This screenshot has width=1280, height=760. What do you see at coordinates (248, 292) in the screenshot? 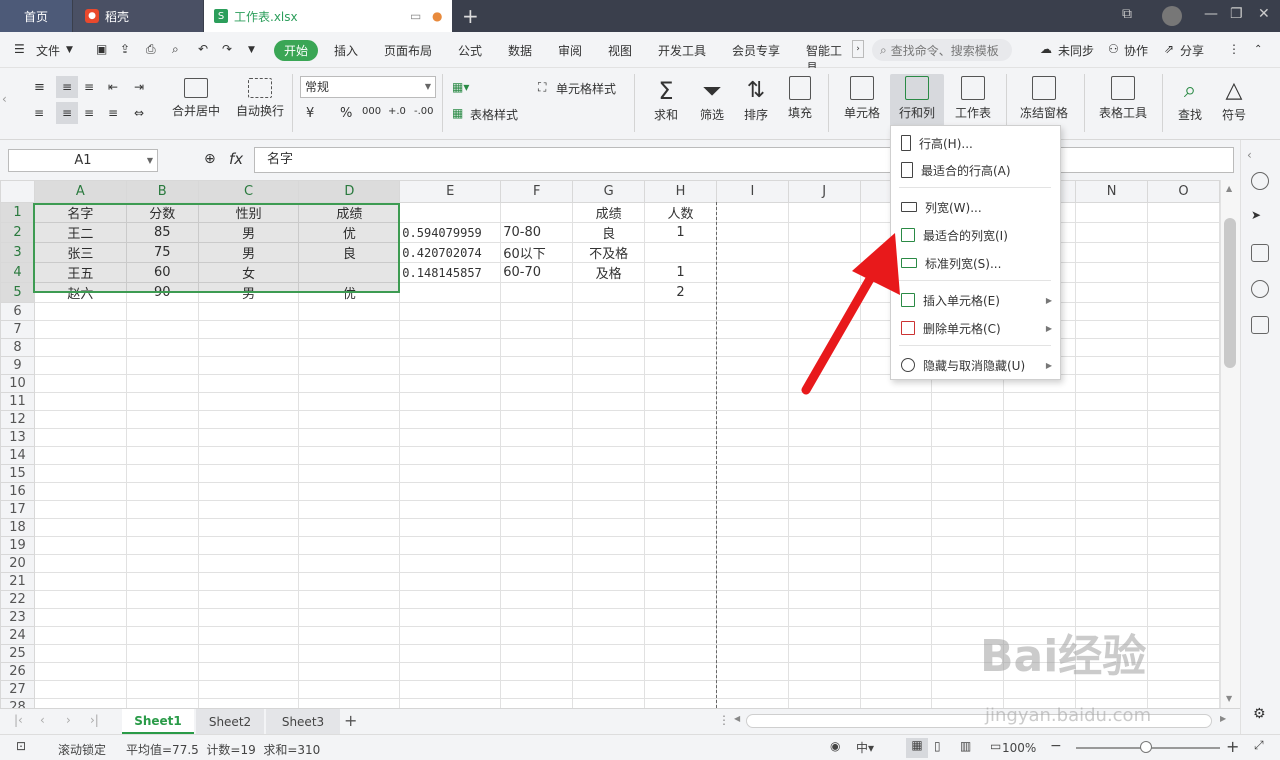
I see `cell-c5: 男` at bounding box center [248, 292].